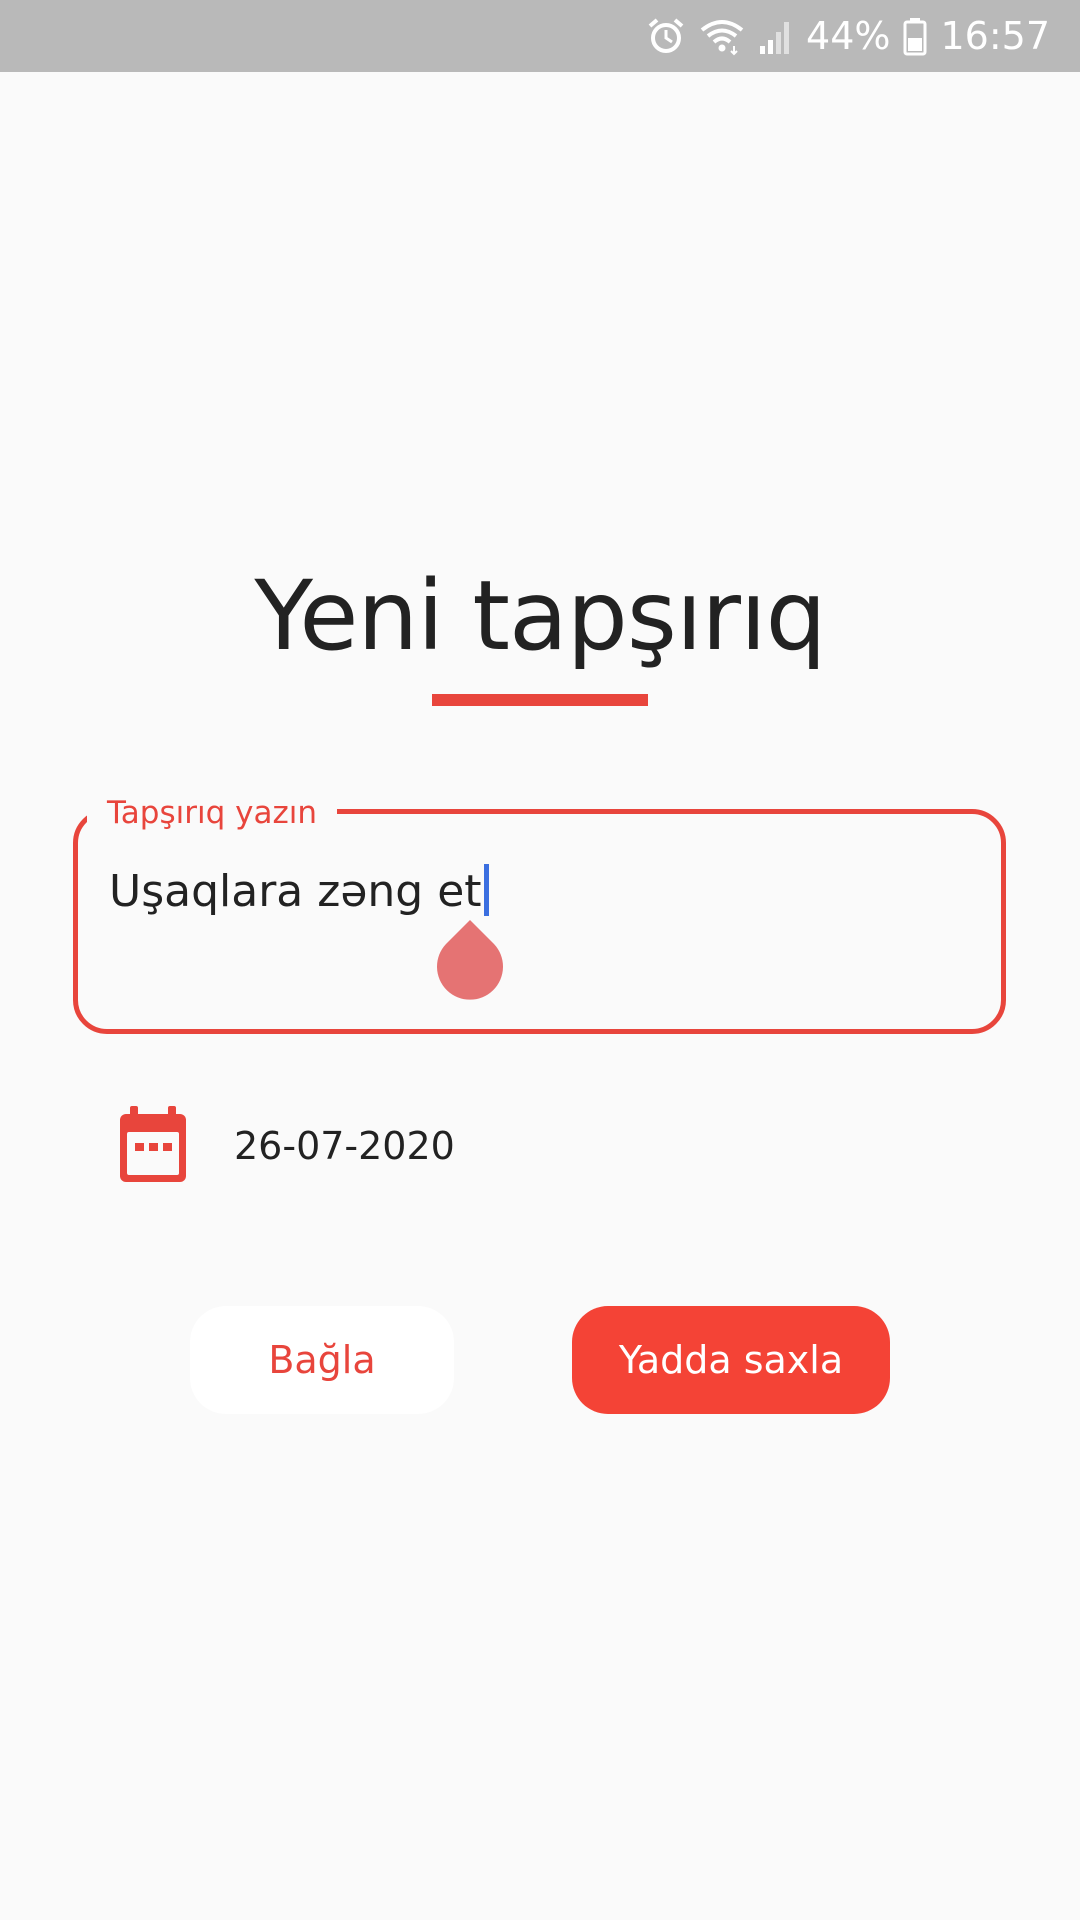 The height and width of the screenshot is (1920, 1080). Describe the element at coordinates (915, 36) in the screenshot. I see `battery-icon` at that location.